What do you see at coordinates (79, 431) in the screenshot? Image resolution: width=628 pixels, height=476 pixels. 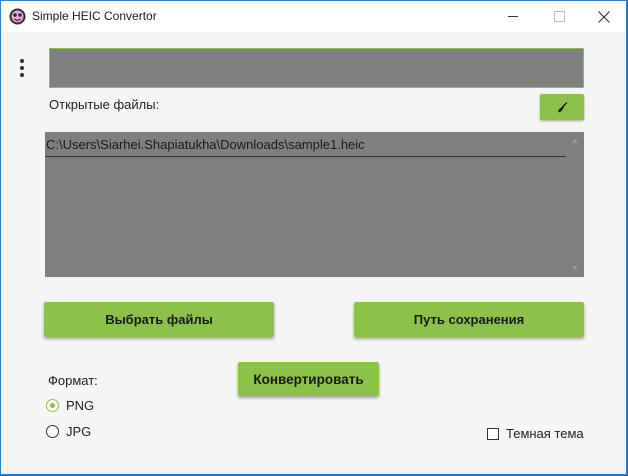 I see `format-option-label: JPG` at bounding box center [79, 431].